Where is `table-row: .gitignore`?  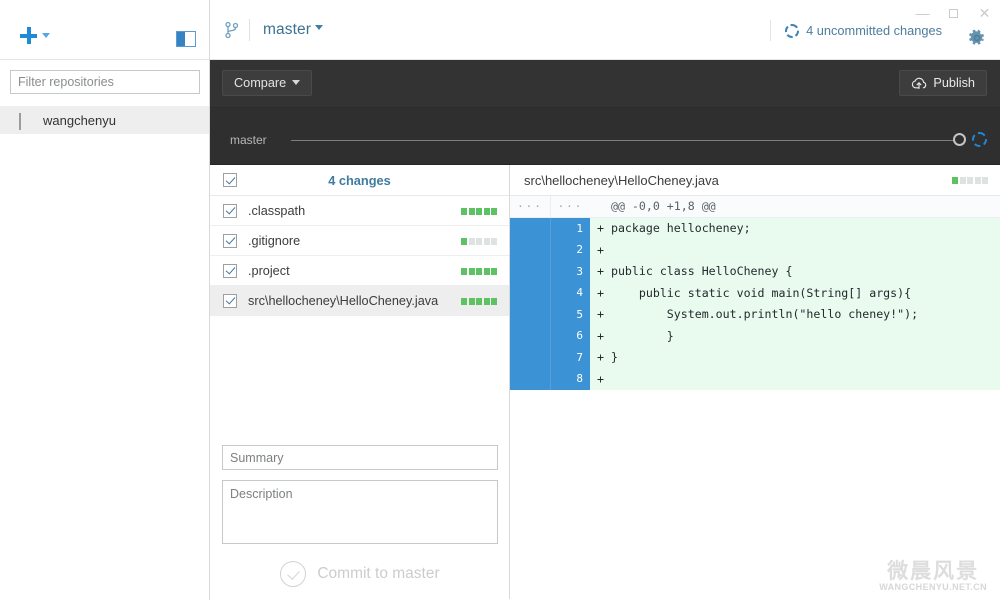 table-row: .gitignore is located at coordinates (359, 241).